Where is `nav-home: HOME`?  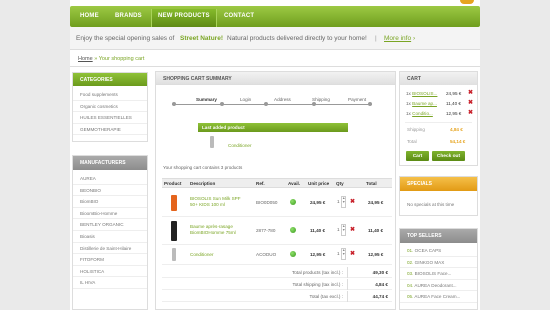 nav-home: HOME is located at coordinates (89, 16).